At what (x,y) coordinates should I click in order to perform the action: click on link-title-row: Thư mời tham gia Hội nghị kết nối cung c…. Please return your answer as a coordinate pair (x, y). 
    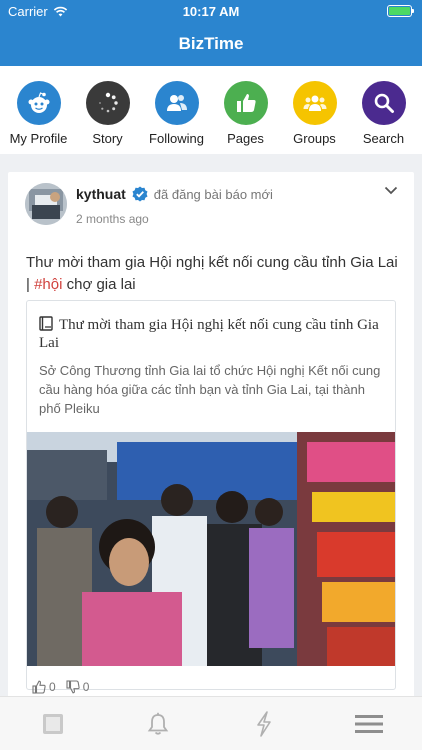
    Looking at the image, I should click on (212, 334).